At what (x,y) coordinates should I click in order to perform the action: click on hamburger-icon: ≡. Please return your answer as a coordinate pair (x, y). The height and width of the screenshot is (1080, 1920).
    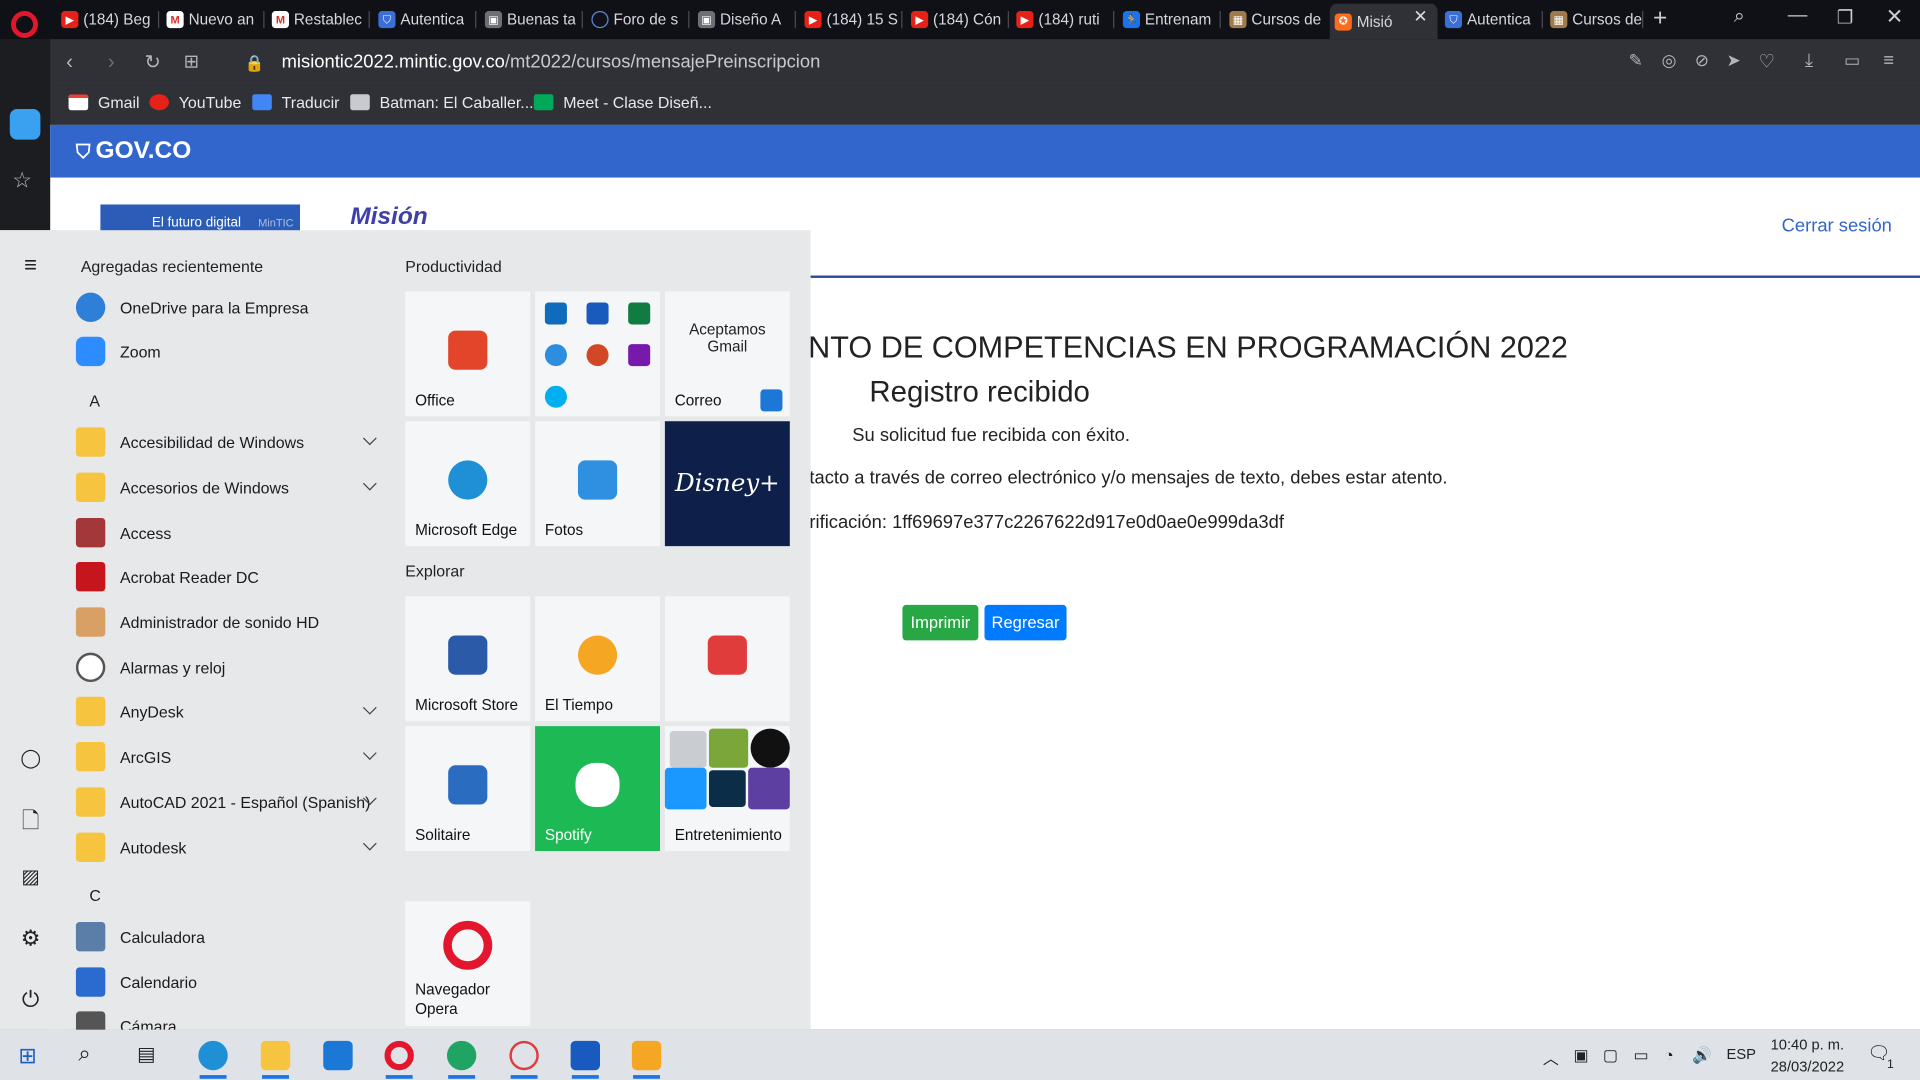
    Looking at the image, I should click on (30, 265).